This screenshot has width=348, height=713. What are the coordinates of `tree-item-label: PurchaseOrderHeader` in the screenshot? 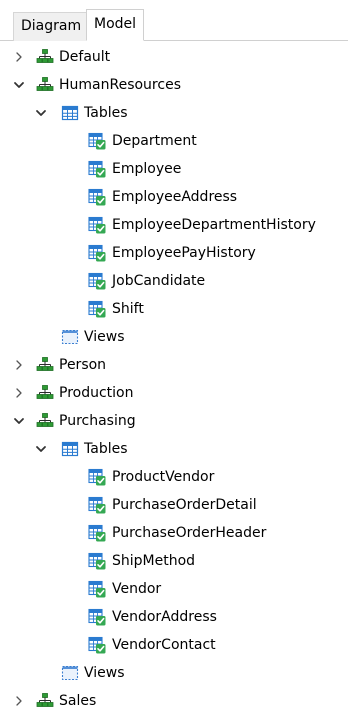 It's located at (189, 533).